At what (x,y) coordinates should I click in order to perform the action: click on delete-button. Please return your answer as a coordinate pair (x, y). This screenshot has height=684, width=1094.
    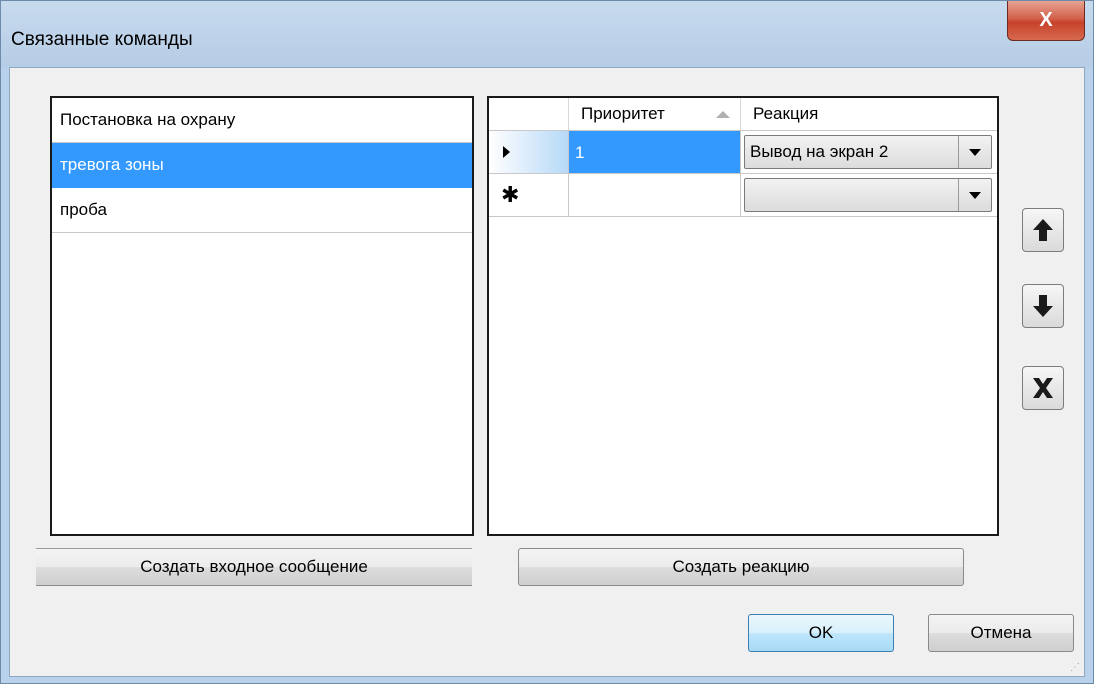
    Looking at the image, I should click on (1043, 388).